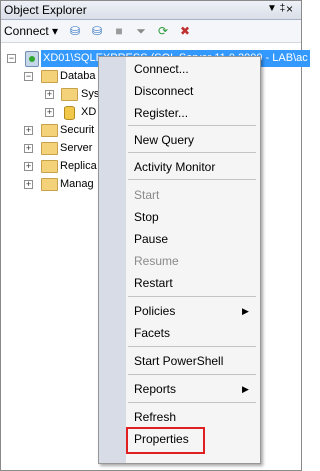 This screenshot has width=320, height=471. I want to click on close-icon: ×, so click(289, 9).